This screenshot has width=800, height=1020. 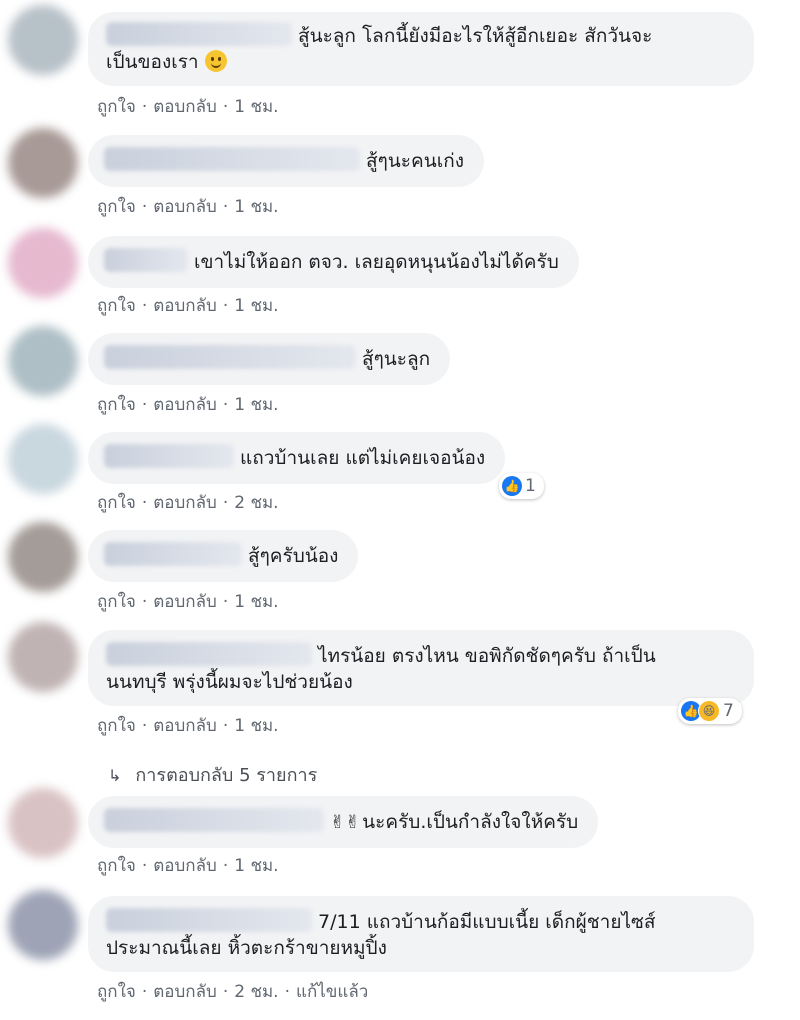 What do you see at coordinates (293, 556) in the screenshot?
I see `comment-text: สู้ๆครับน้อง` at bounding box center [293, 556].